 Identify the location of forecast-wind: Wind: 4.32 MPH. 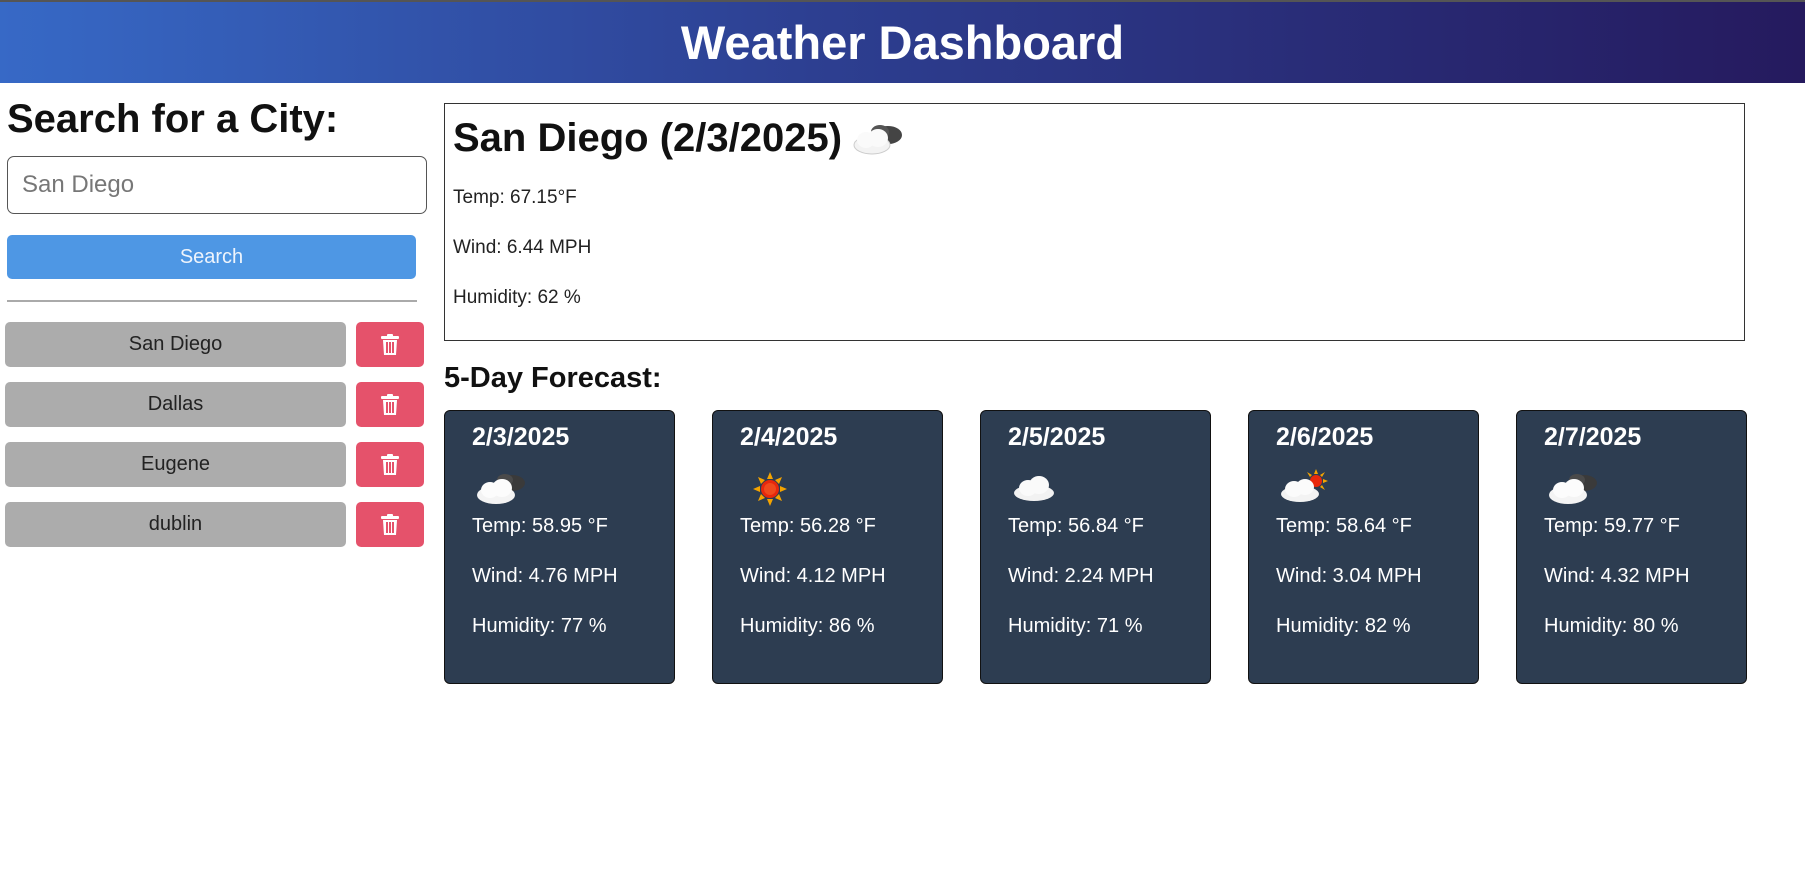
(1617, 576).